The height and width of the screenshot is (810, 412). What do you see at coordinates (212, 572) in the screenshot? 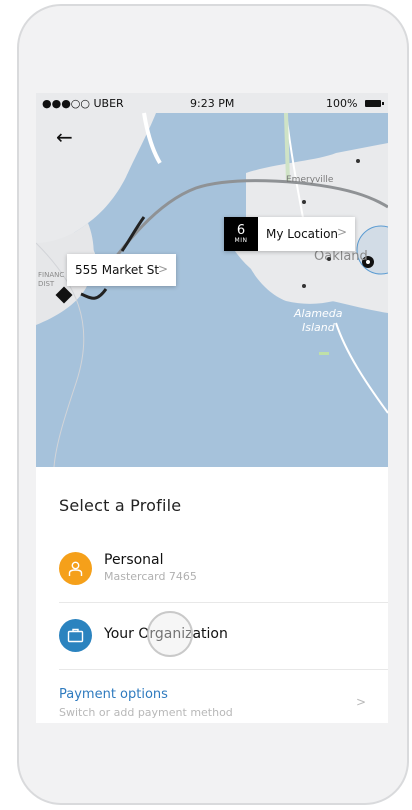
I see `profile-personal: Personal Mastercard 7465` at bounding box center [212, 572].